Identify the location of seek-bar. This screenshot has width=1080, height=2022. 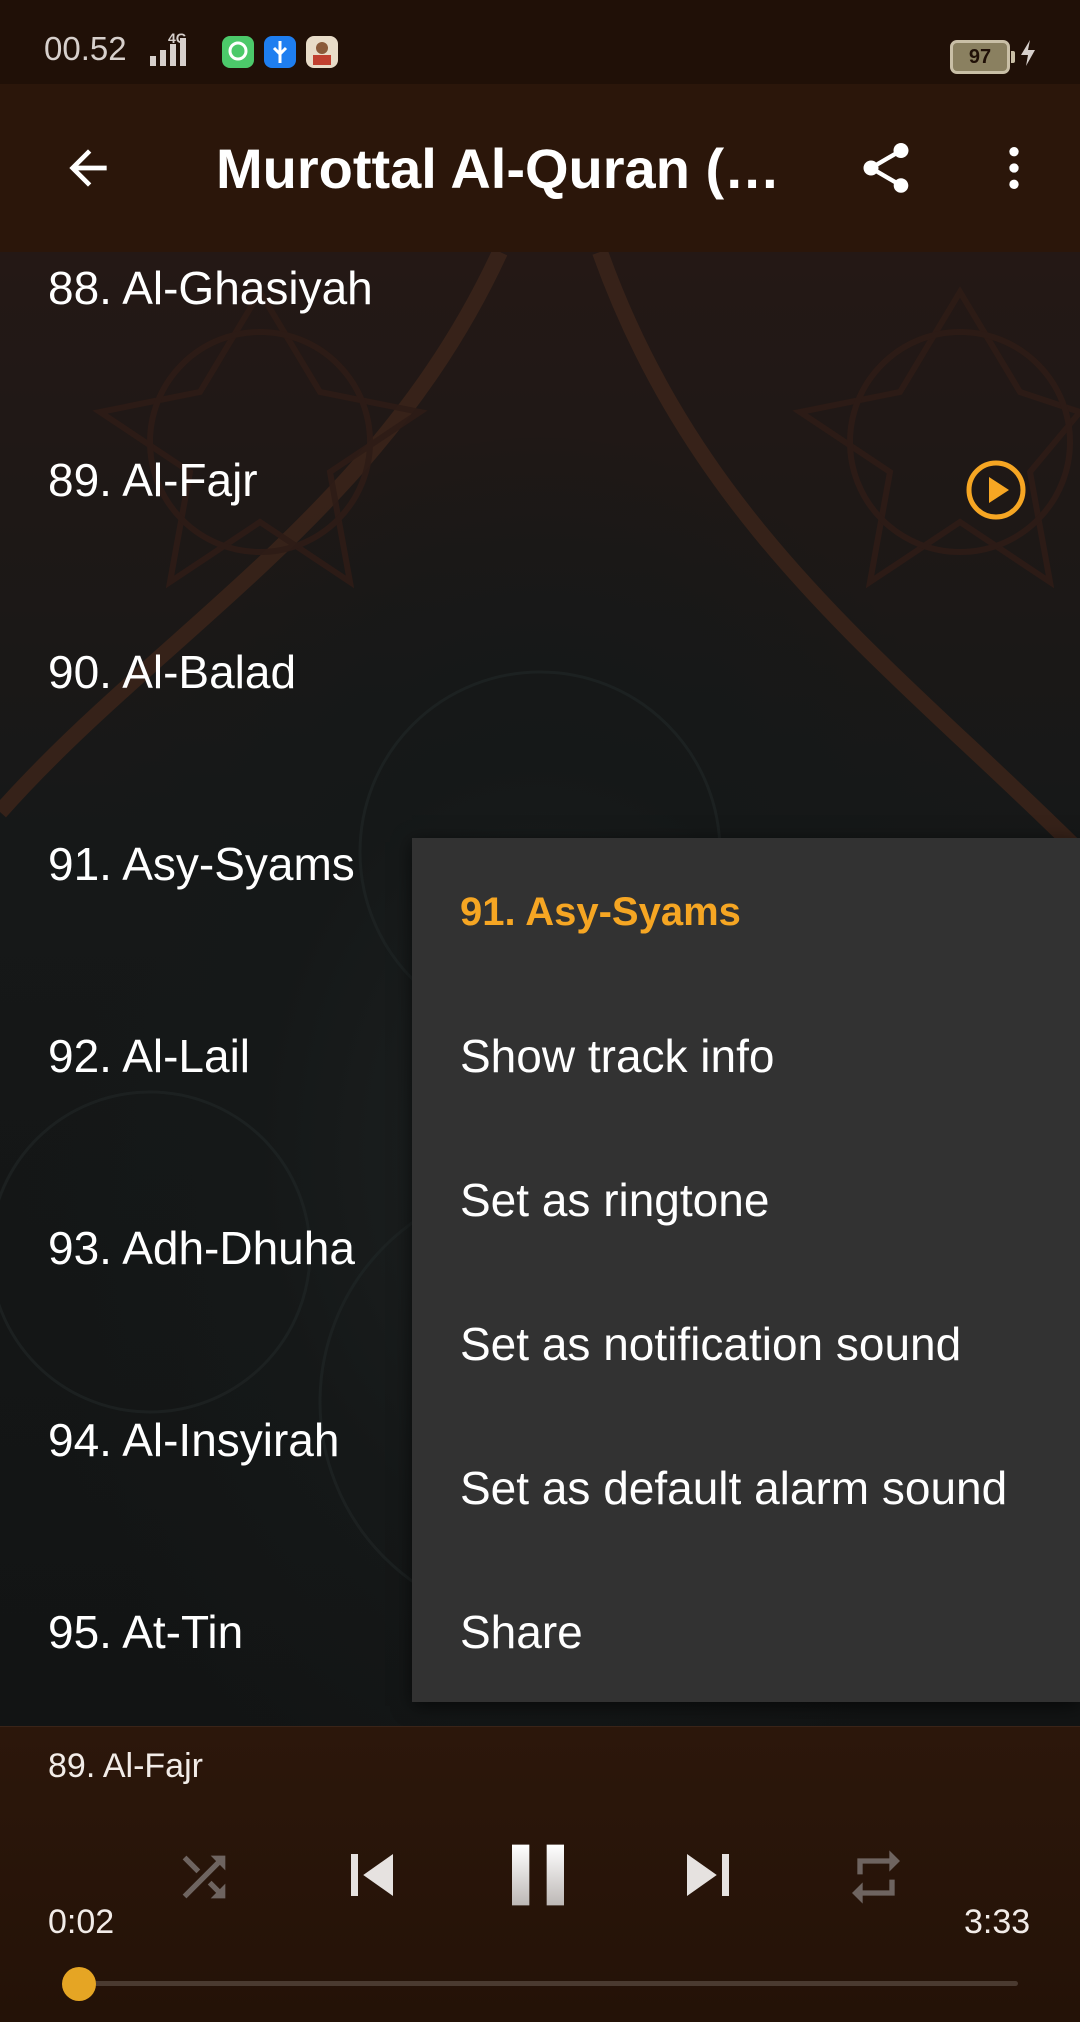
(544, 1983).